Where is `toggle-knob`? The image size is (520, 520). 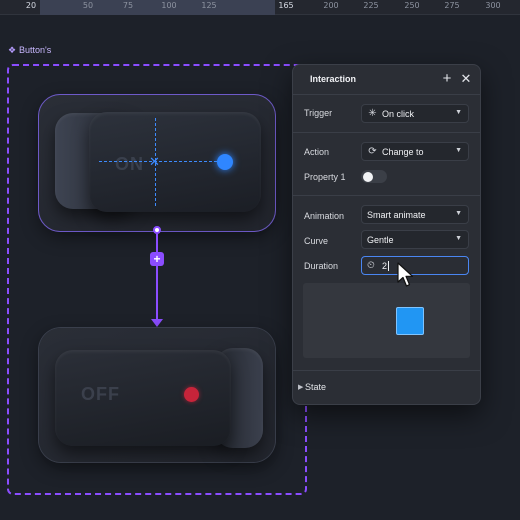
toggle-knob is located at coordinates (368, 176).